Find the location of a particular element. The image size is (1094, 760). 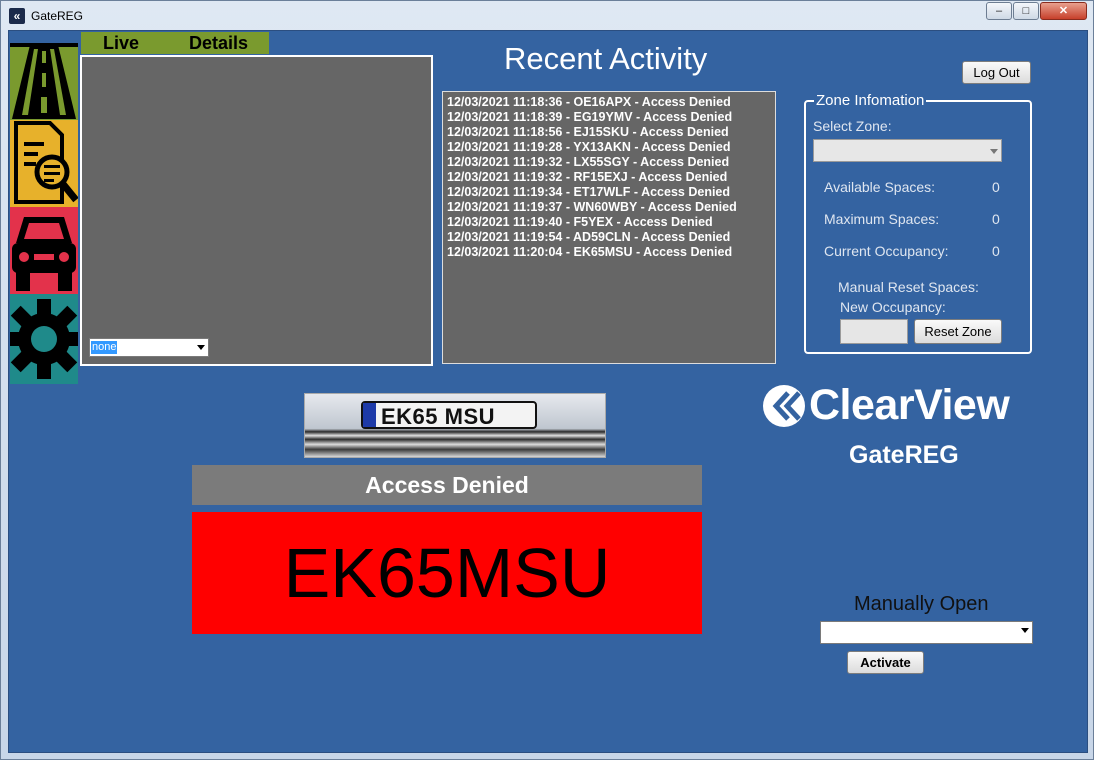

close-button: ✕ is located at coordinates (1063, 11).